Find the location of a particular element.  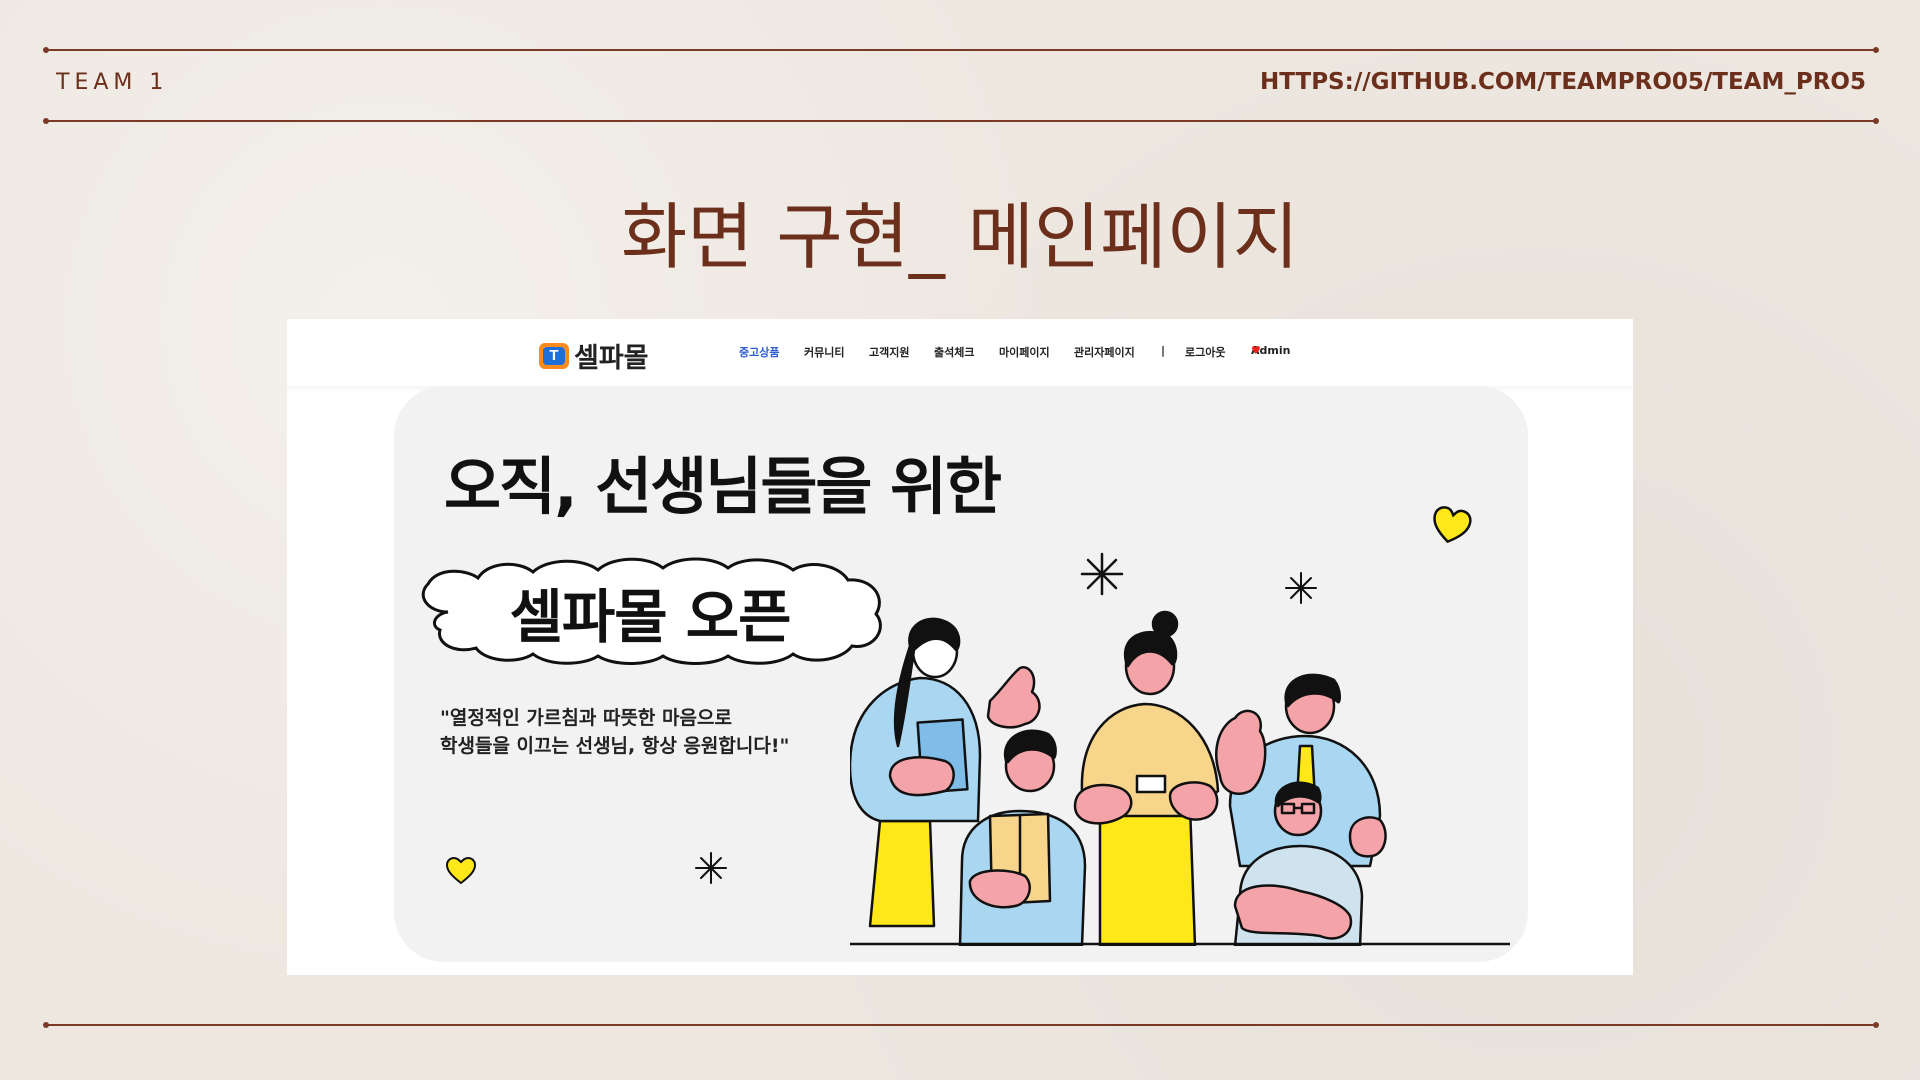

nav-item-support: 고객지원 is located at coordinates (889, 352).